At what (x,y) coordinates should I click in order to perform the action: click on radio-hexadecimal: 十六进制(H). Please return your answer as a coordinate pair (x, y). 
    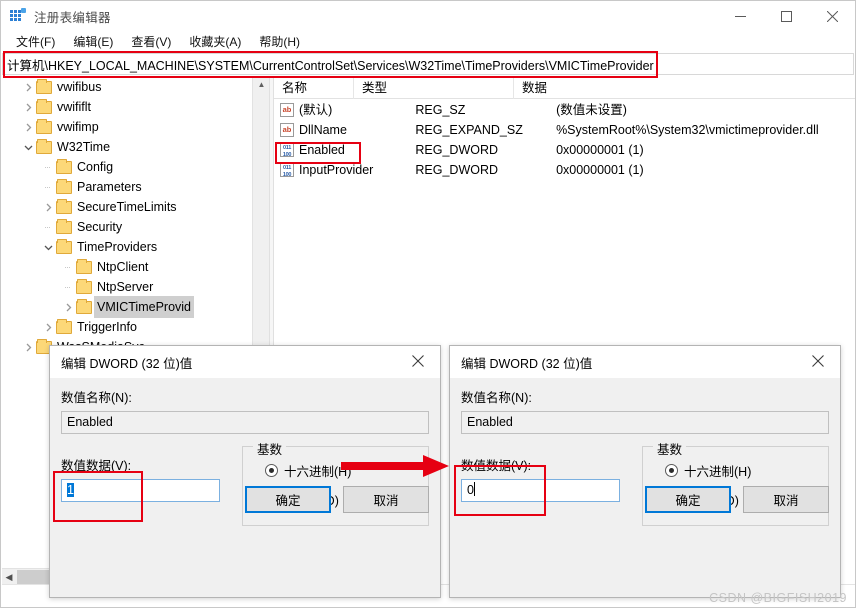
    Looking at the image, I should click on (746, 470).